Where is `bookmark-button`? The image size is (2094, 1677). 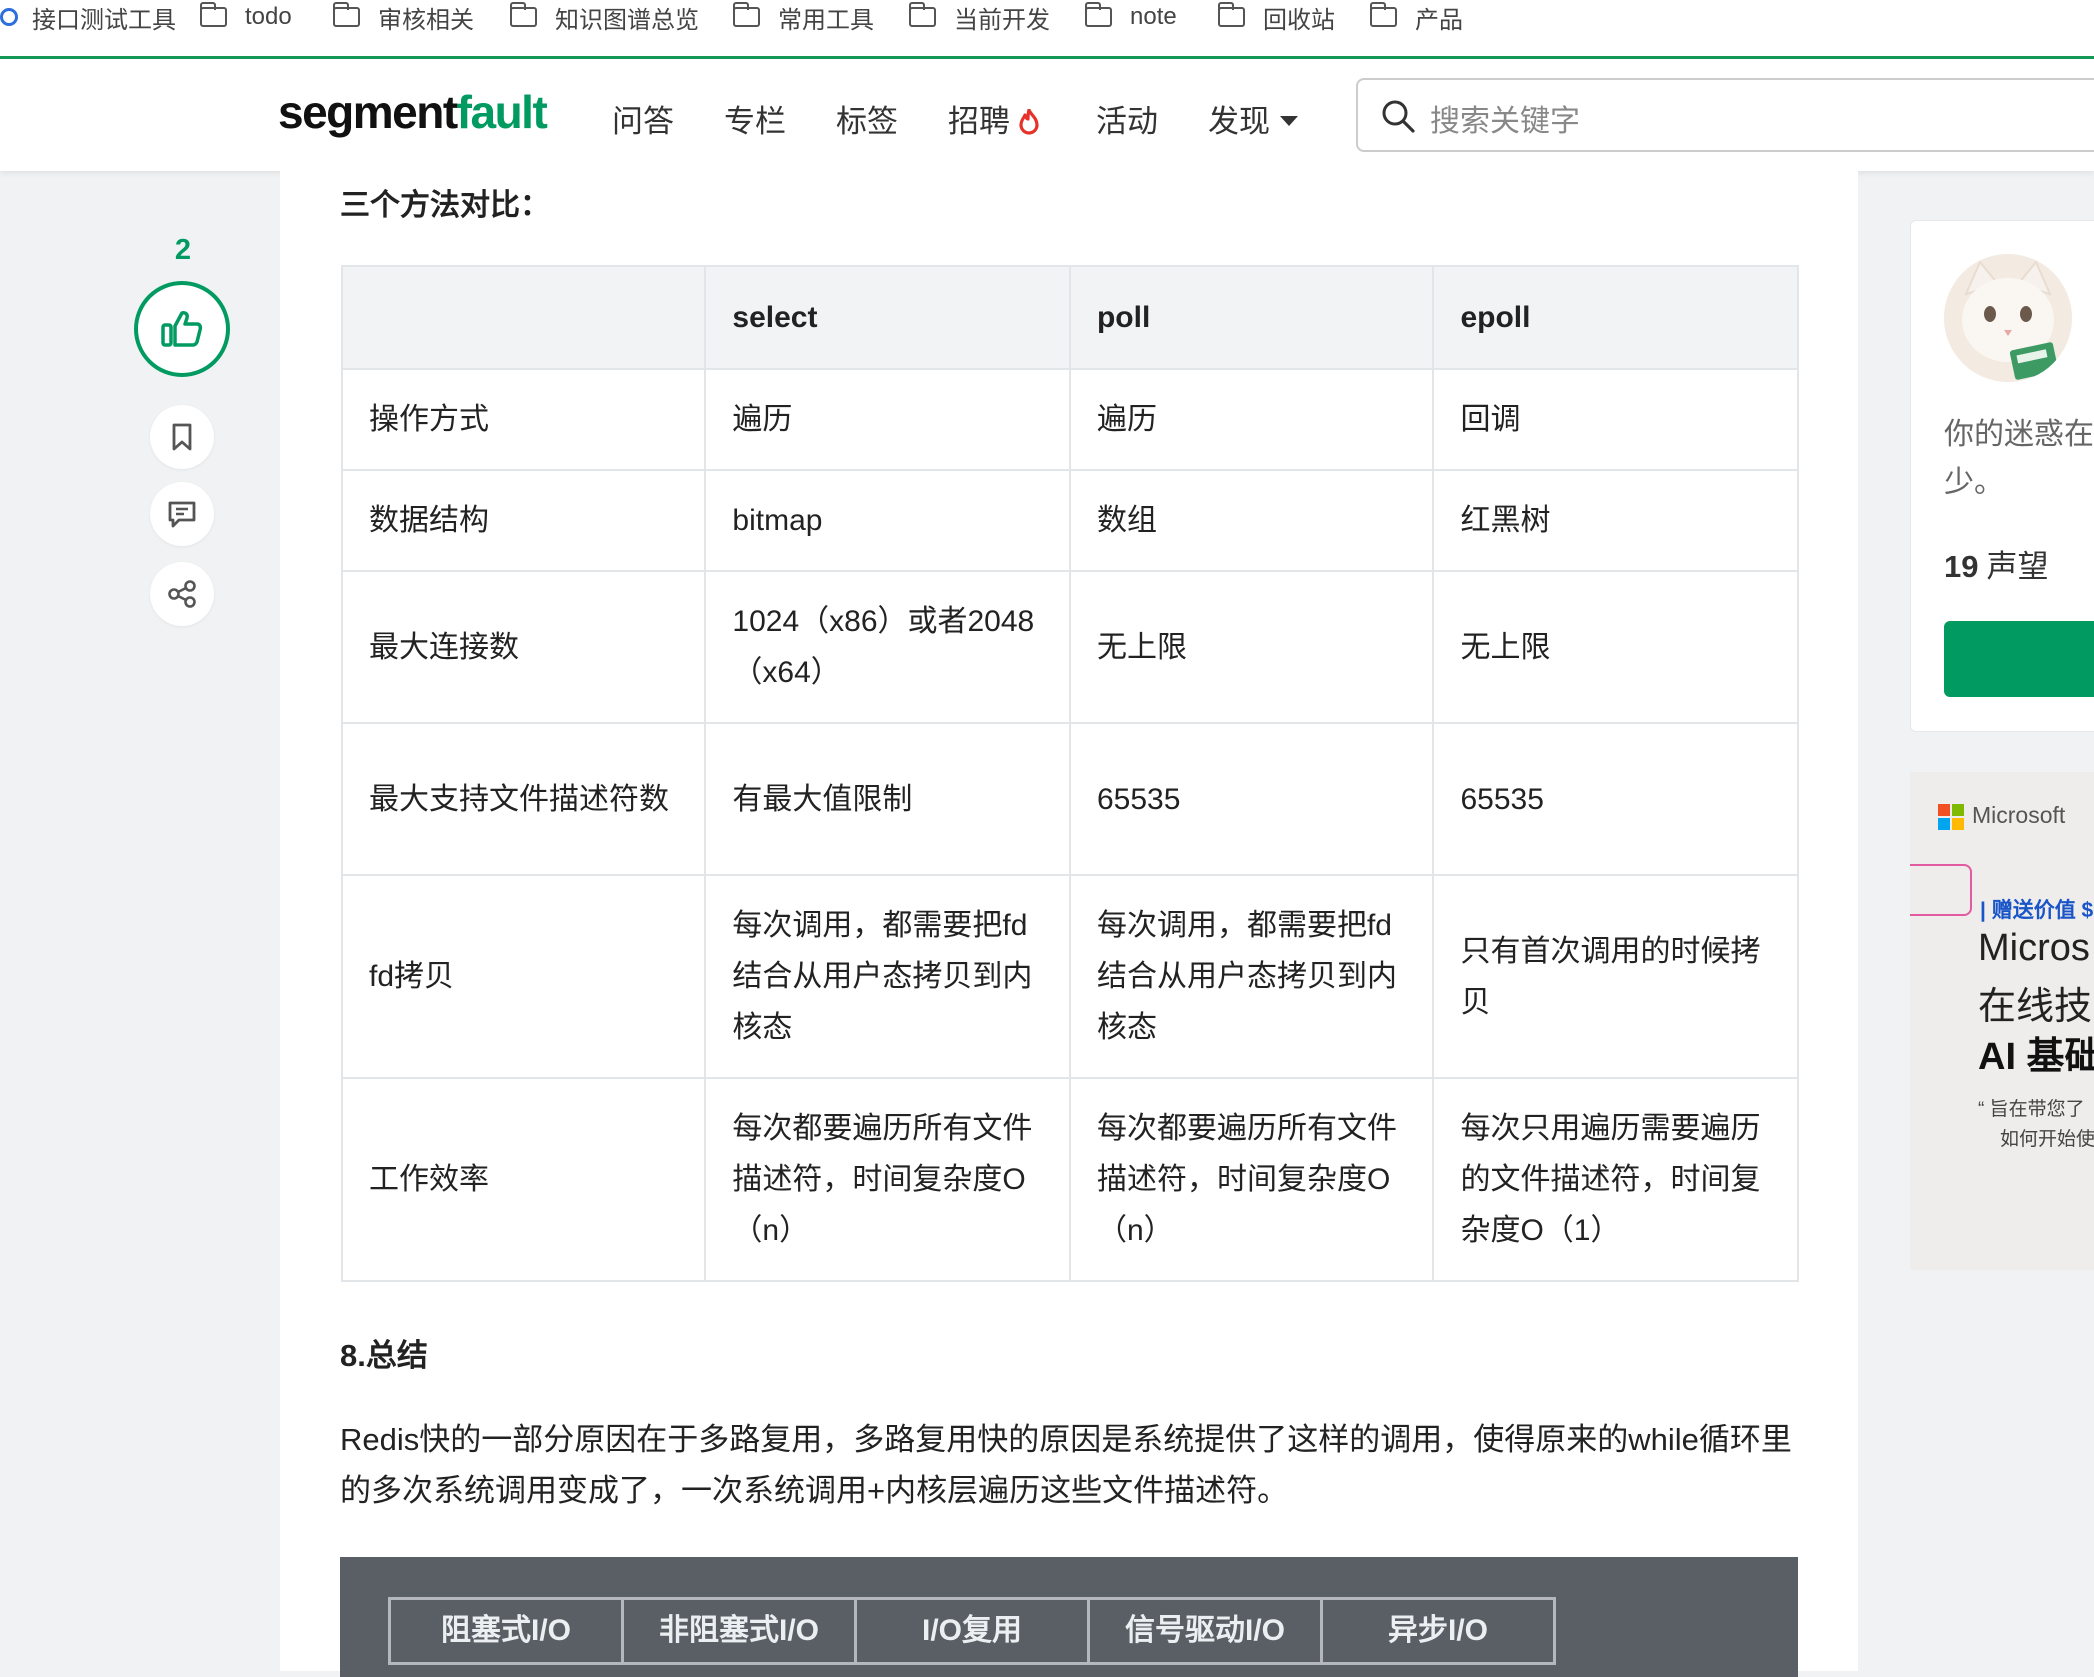 bookmark-button is located at coordinates (182, 437).